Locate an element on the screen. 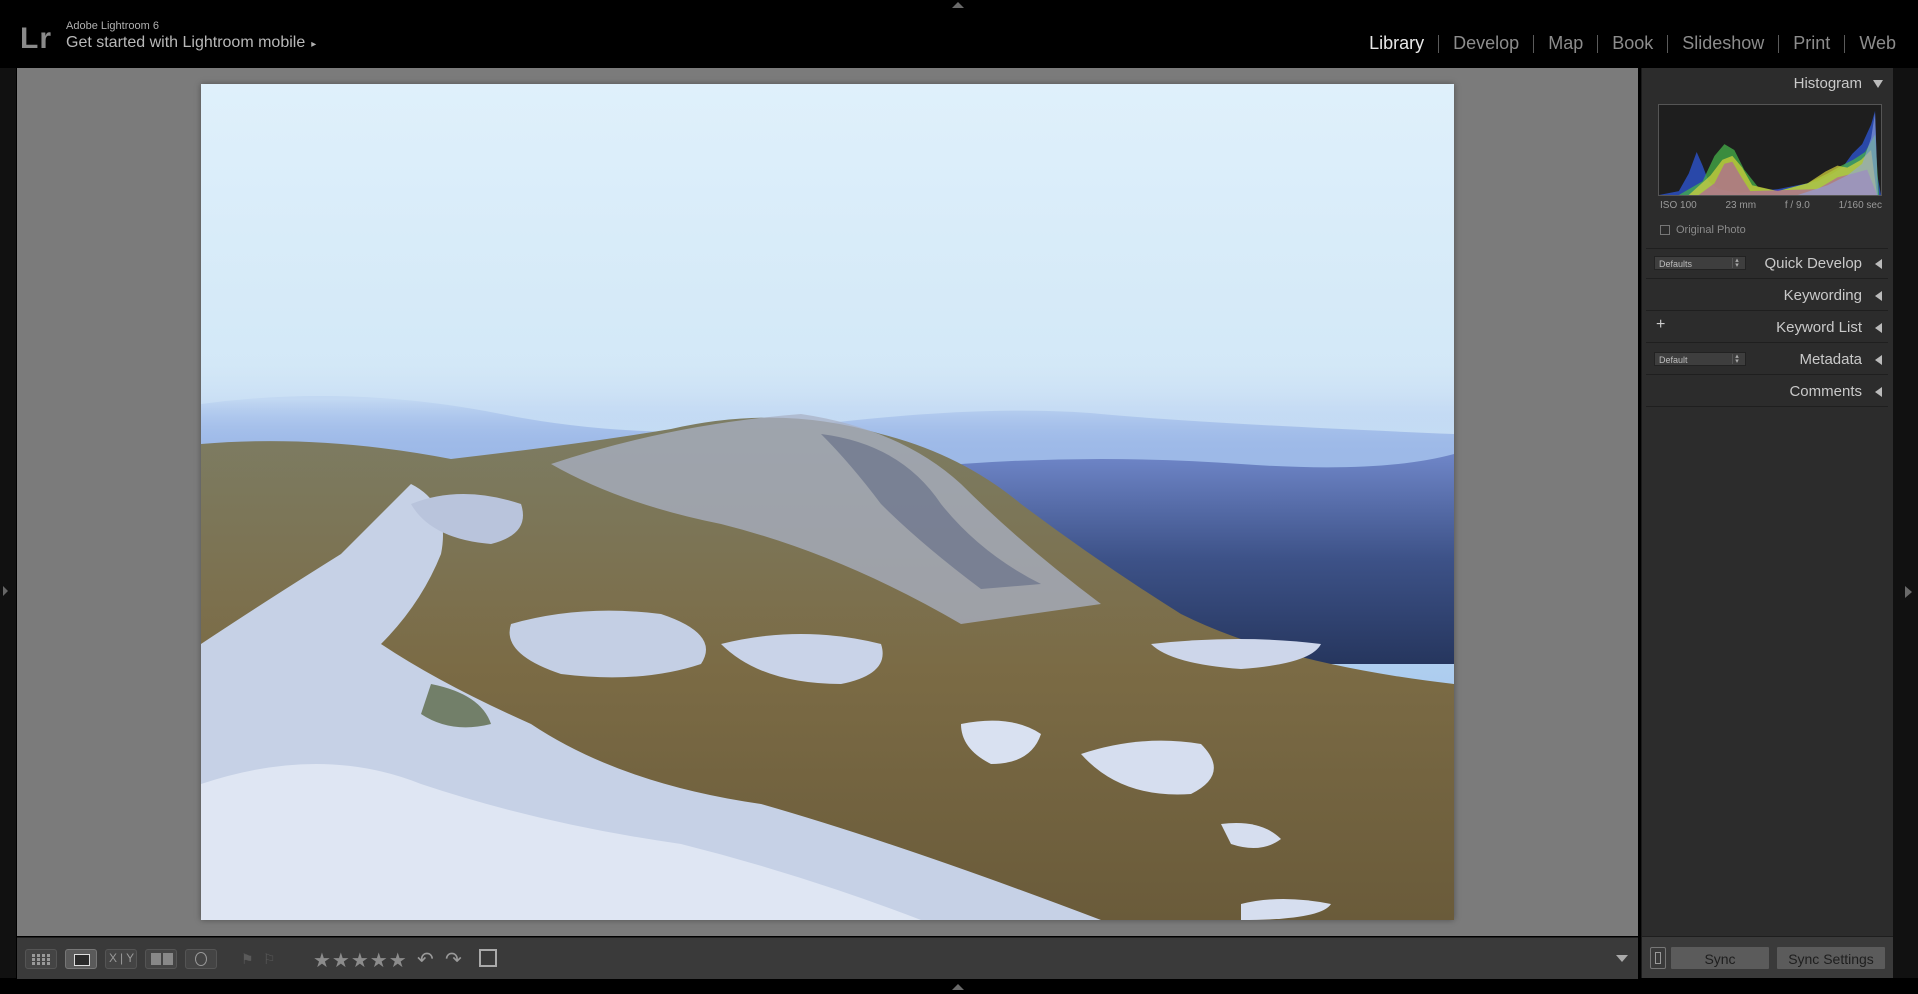  quick-develop-preset-select: Defaults ▴ ▾ is located at coordinates (1700, 263).